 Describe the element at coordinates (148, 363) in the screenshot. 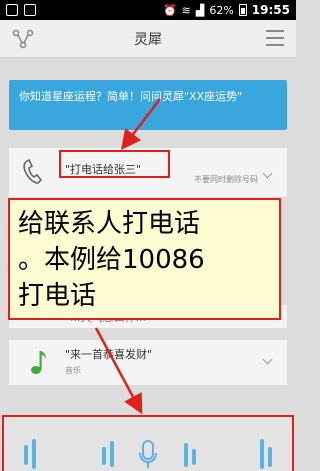

I see `command-item-music: "来一首恭喜发财" 音乐` at that location.